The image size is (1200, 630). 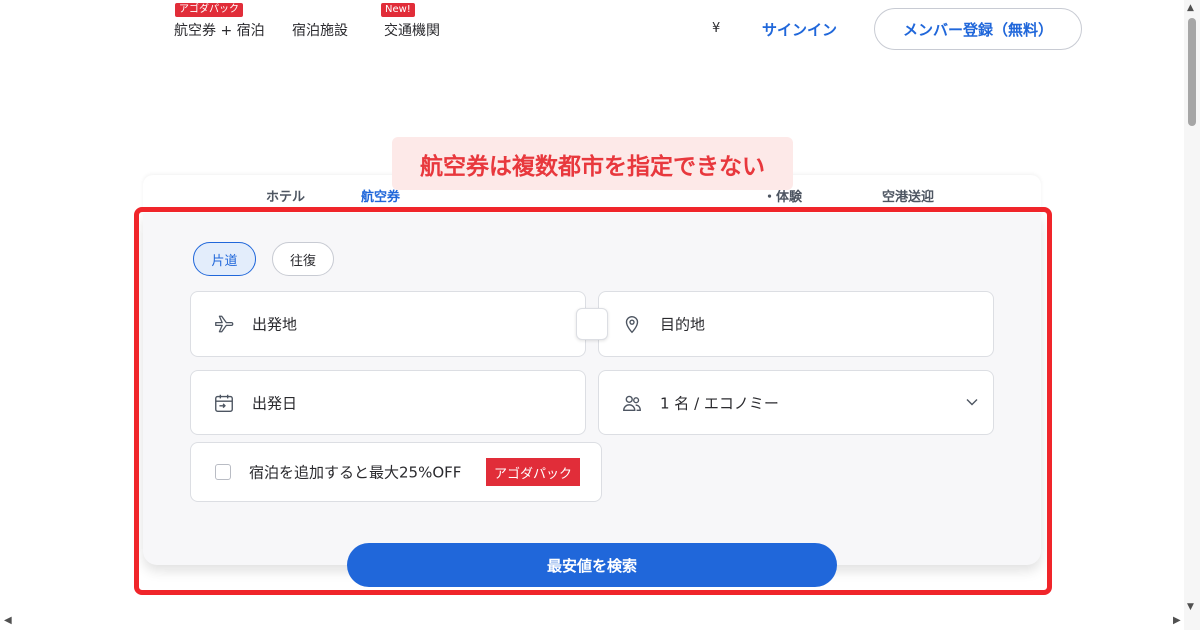 I want to click on tab-hotel: ホテル, so click(x=285, y=195).